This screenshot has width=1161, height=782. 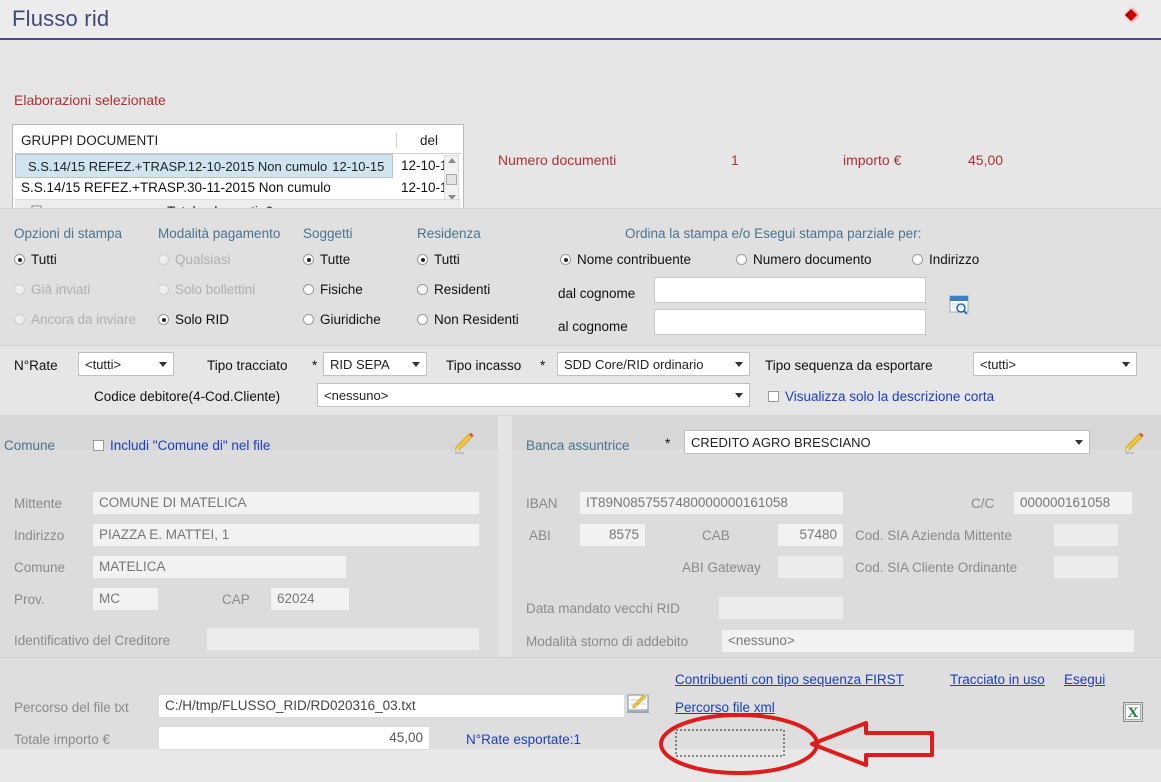 I want to click on data-mandato-value, so click(x=781, y=608).